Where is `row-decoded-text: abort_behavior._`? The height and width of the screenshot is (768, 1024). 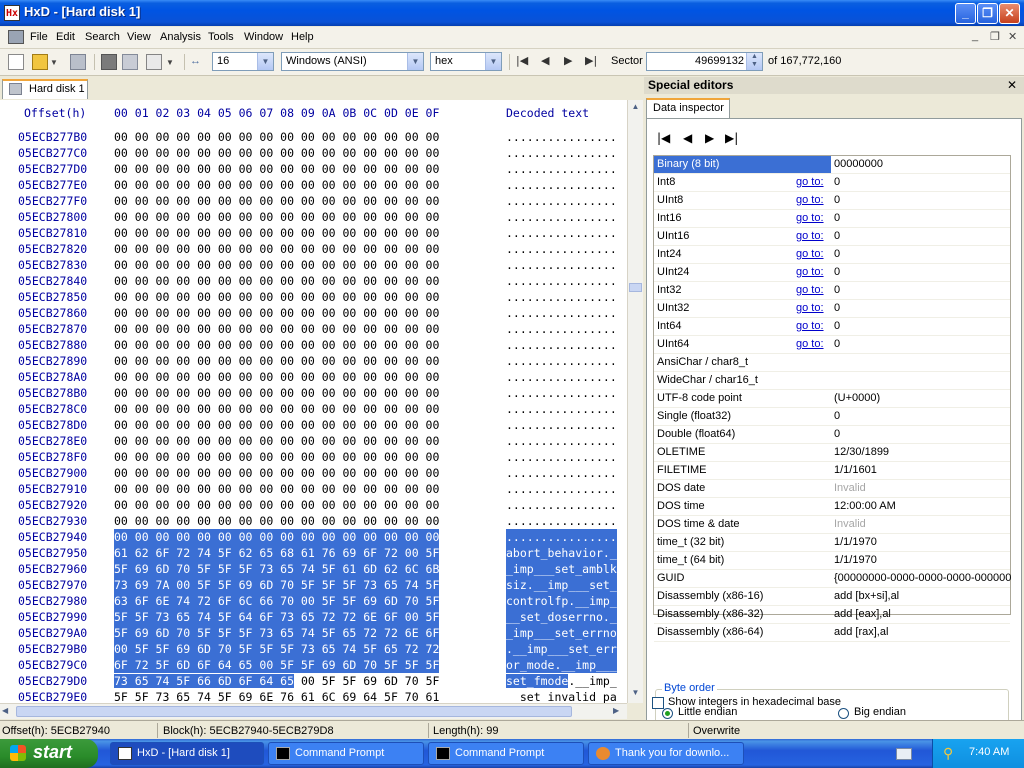 row-decoded-text: abort_behavior._ is located at coordinates (561, 553).